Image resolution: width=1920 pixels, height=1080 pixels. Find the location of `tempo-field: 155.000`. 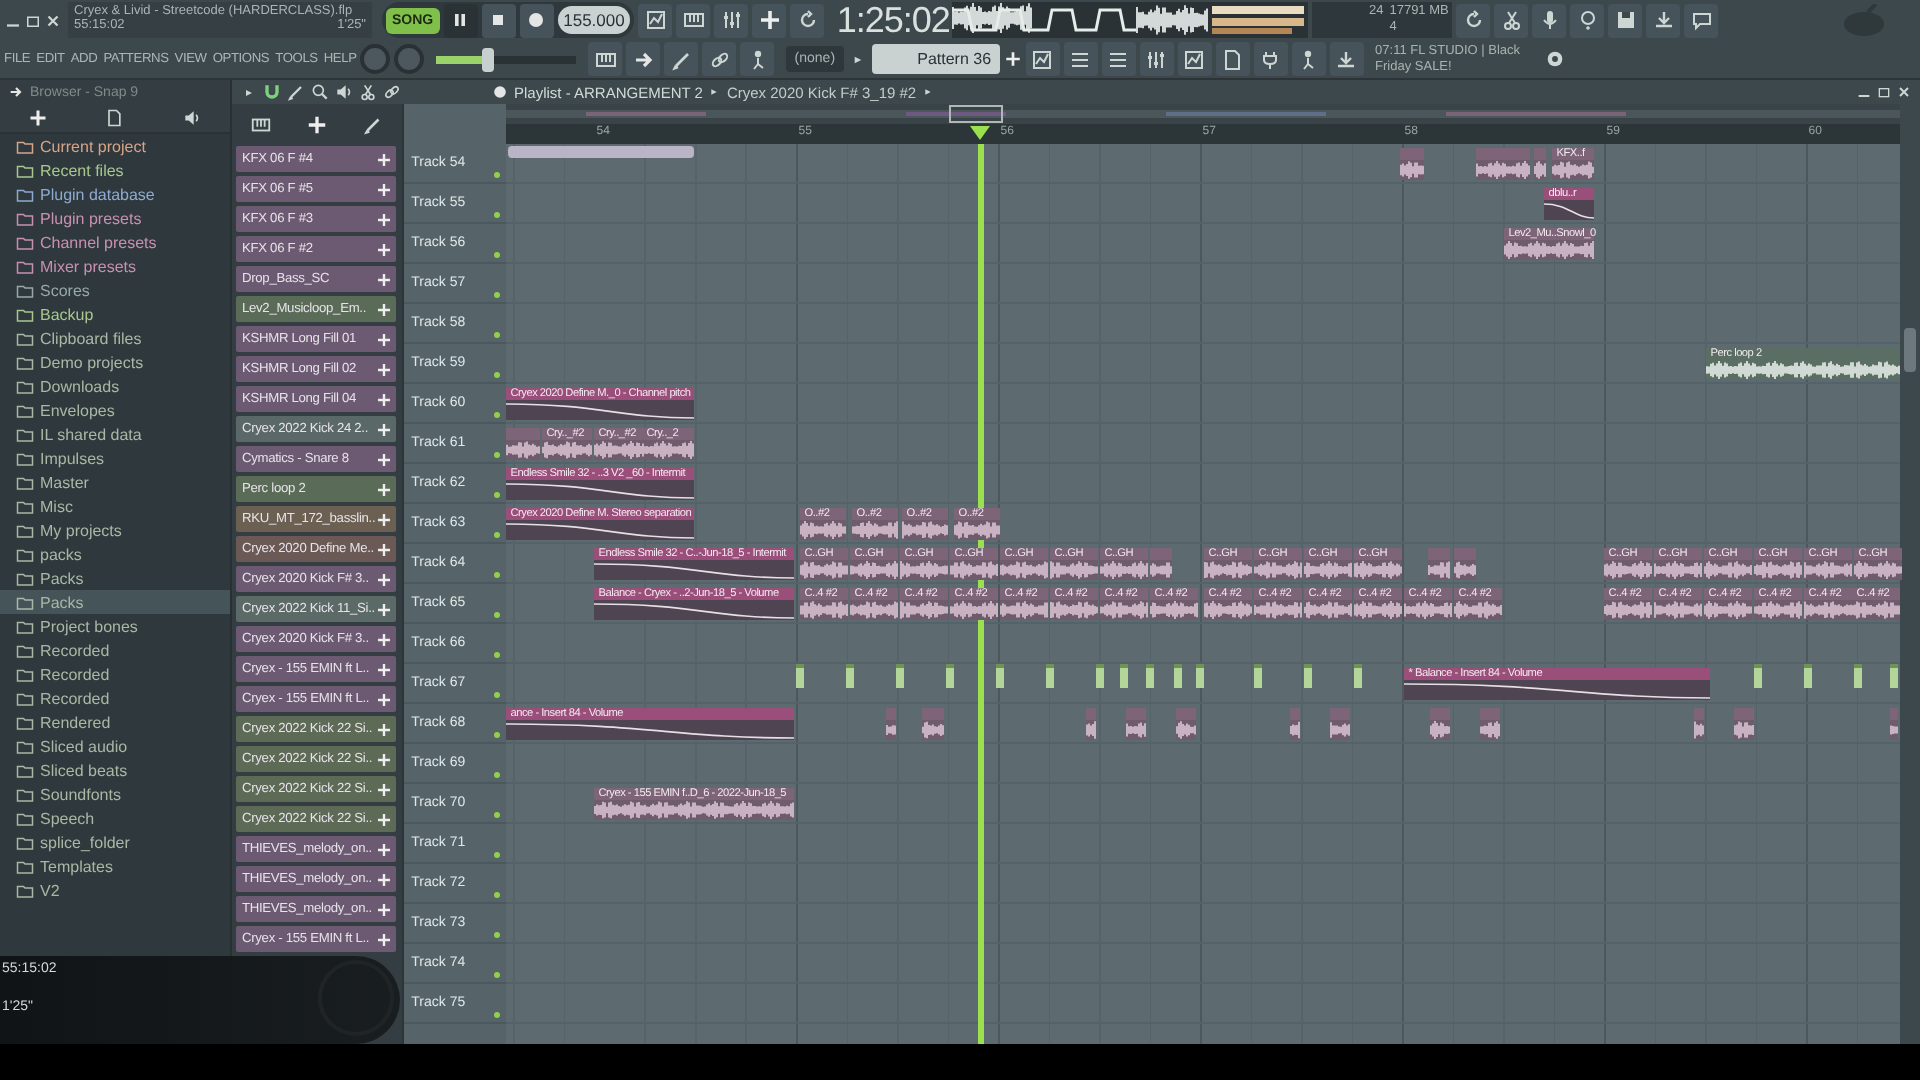

tempo-field: 155.000 is located at coordinates (594, 20).